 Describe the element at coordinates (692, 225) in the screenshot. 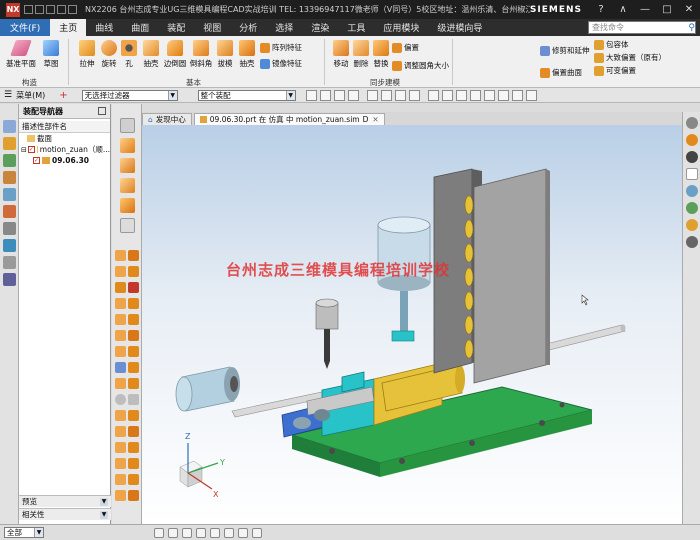

I see `shading-icon` at that location.